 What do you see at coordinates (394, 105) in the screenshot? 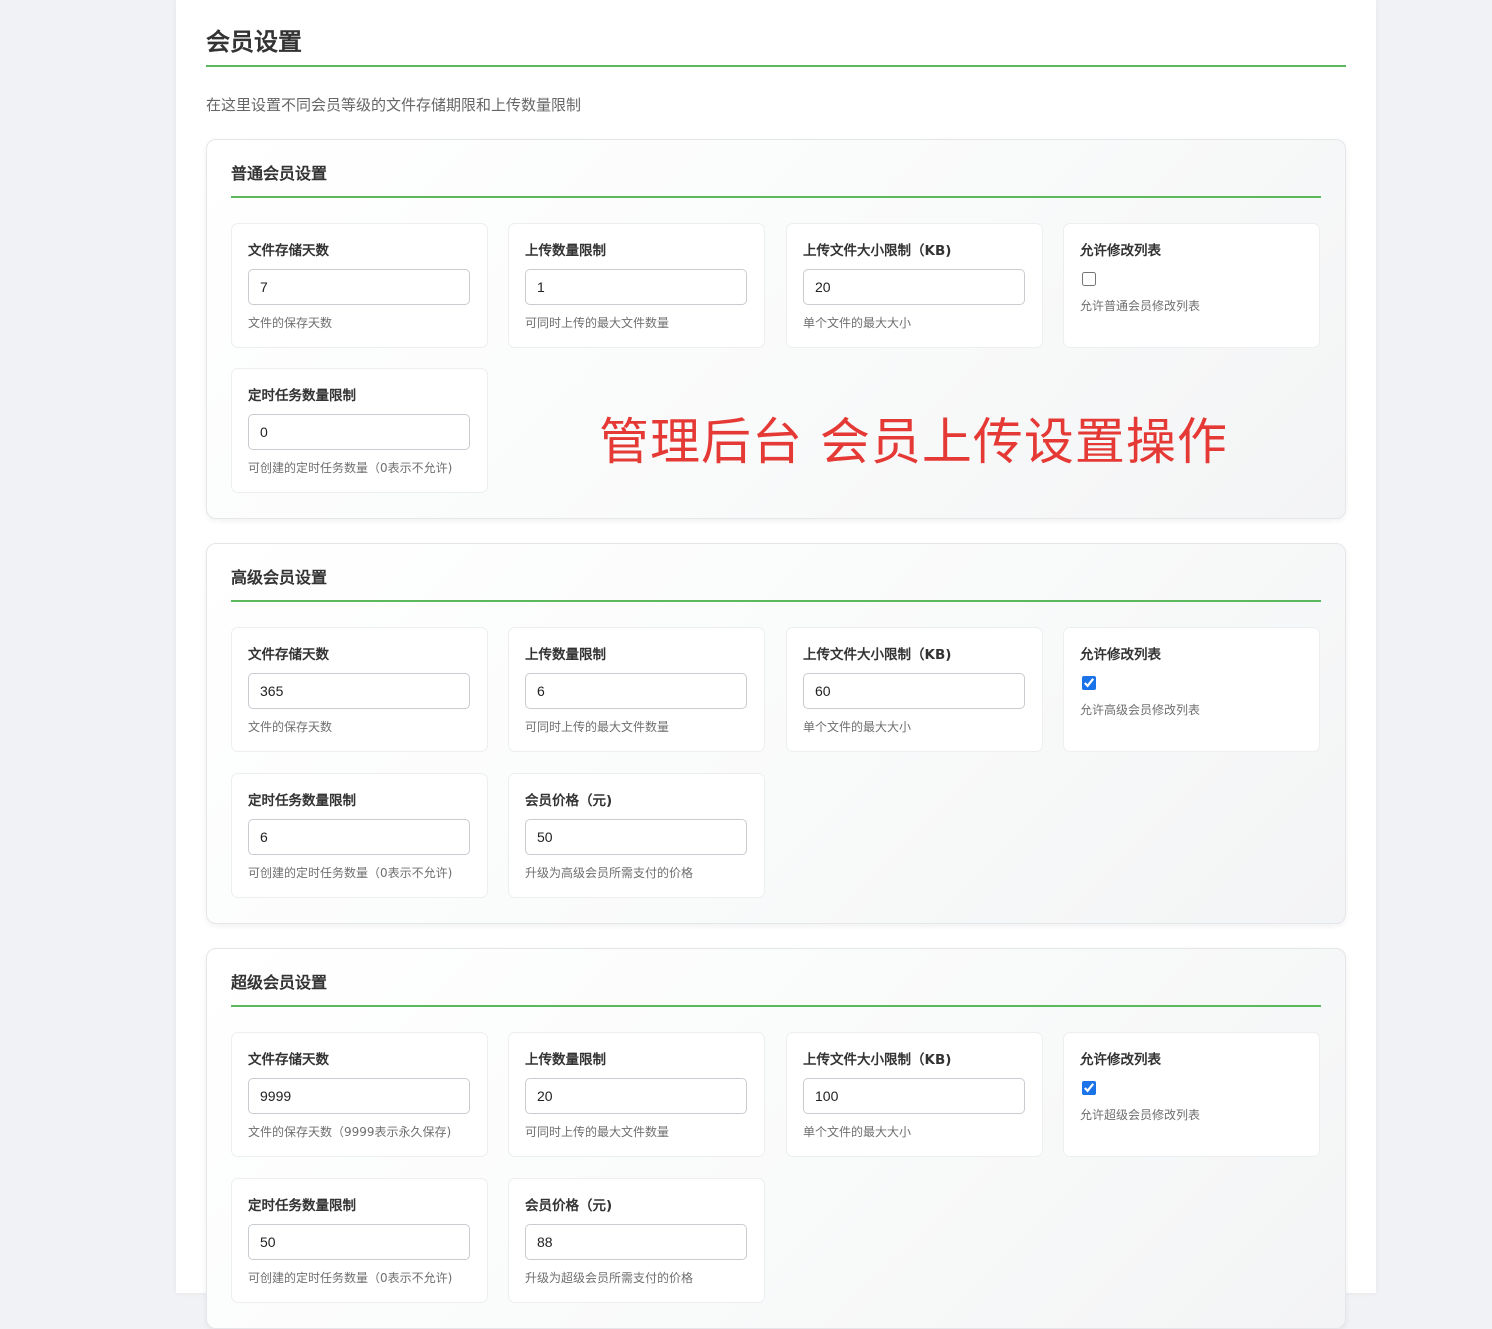
I see `page-description: 在这里设置不同会员等级的文件存储期限和上传数量限制` at bounding box center [394, 105].